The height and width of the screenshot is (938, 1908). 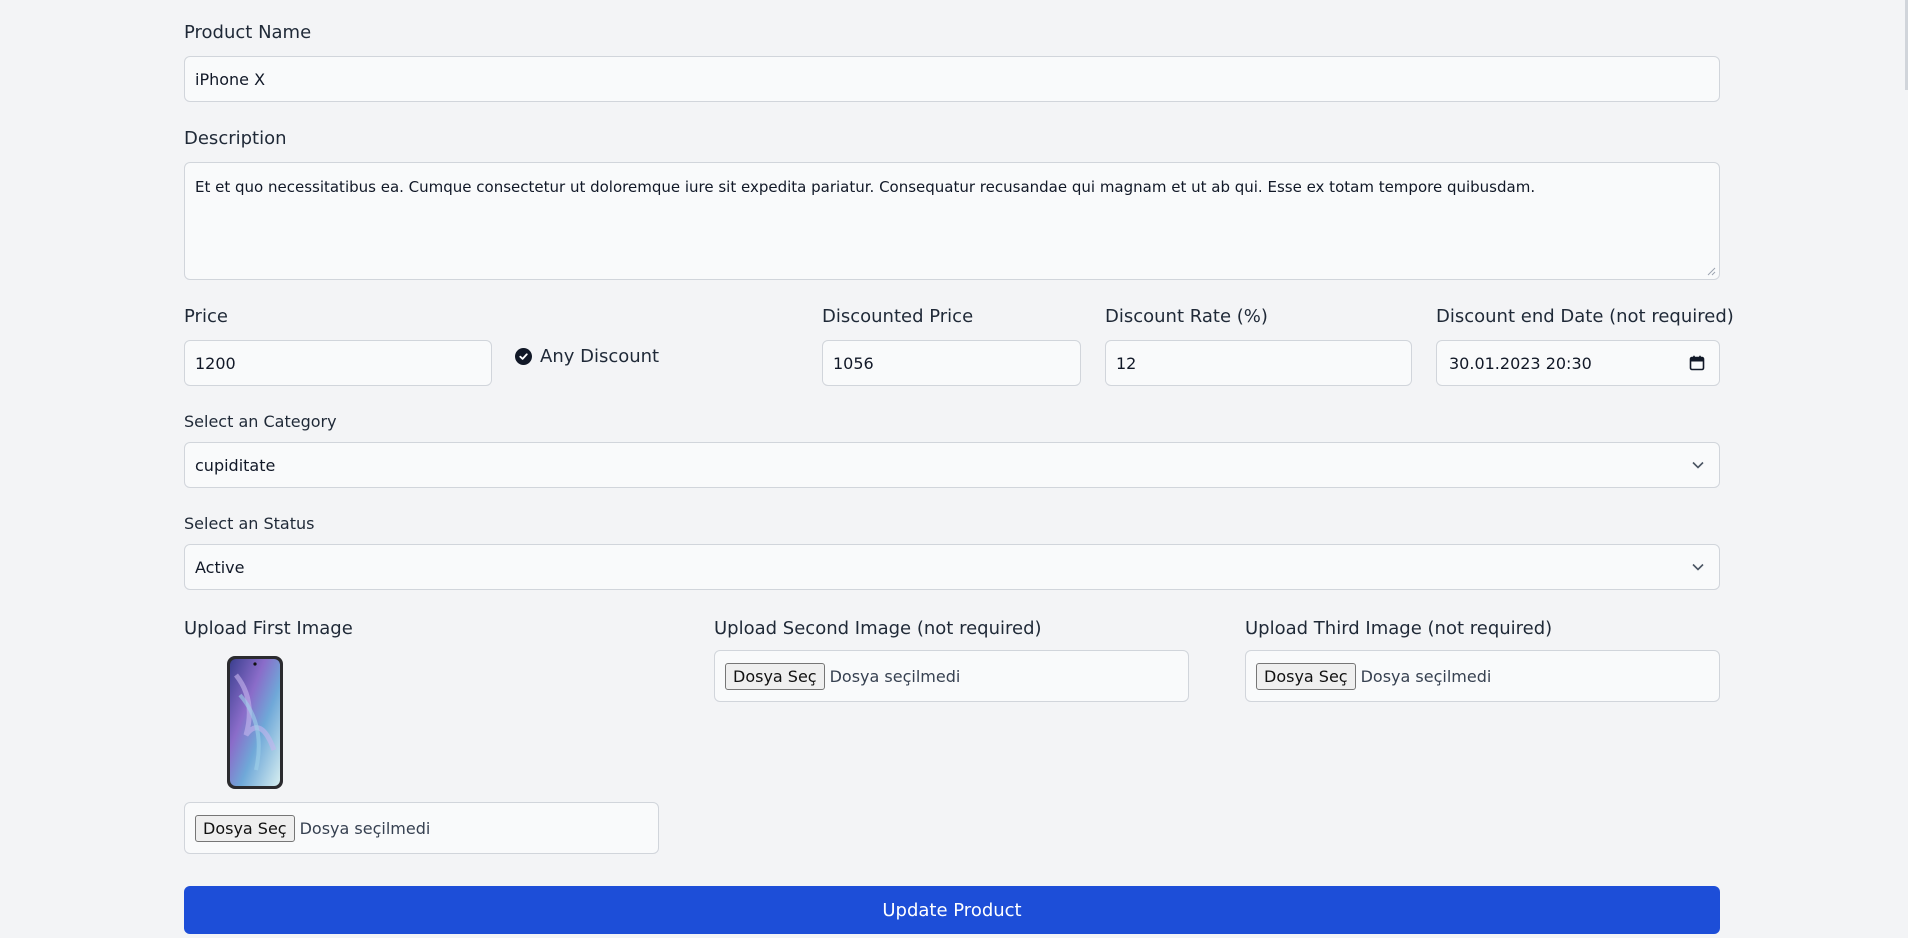 I want to click on price-input: 1200, so click(x=338, y=363).